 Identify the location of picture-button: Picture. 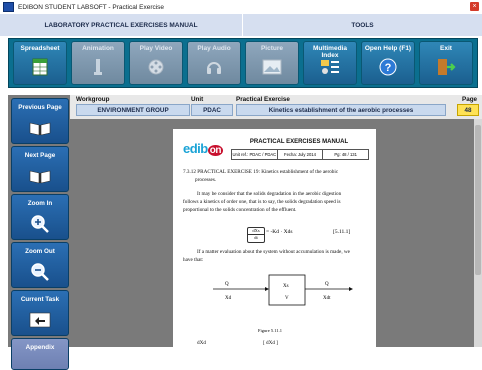
(272, 63).